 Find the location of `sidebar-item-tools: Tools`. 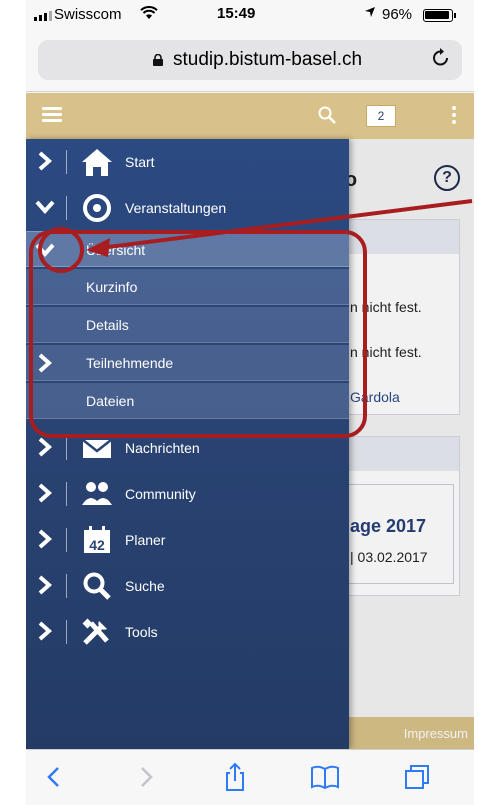

sidebar-item-tools: Tools is located at coordinates (187, 632).